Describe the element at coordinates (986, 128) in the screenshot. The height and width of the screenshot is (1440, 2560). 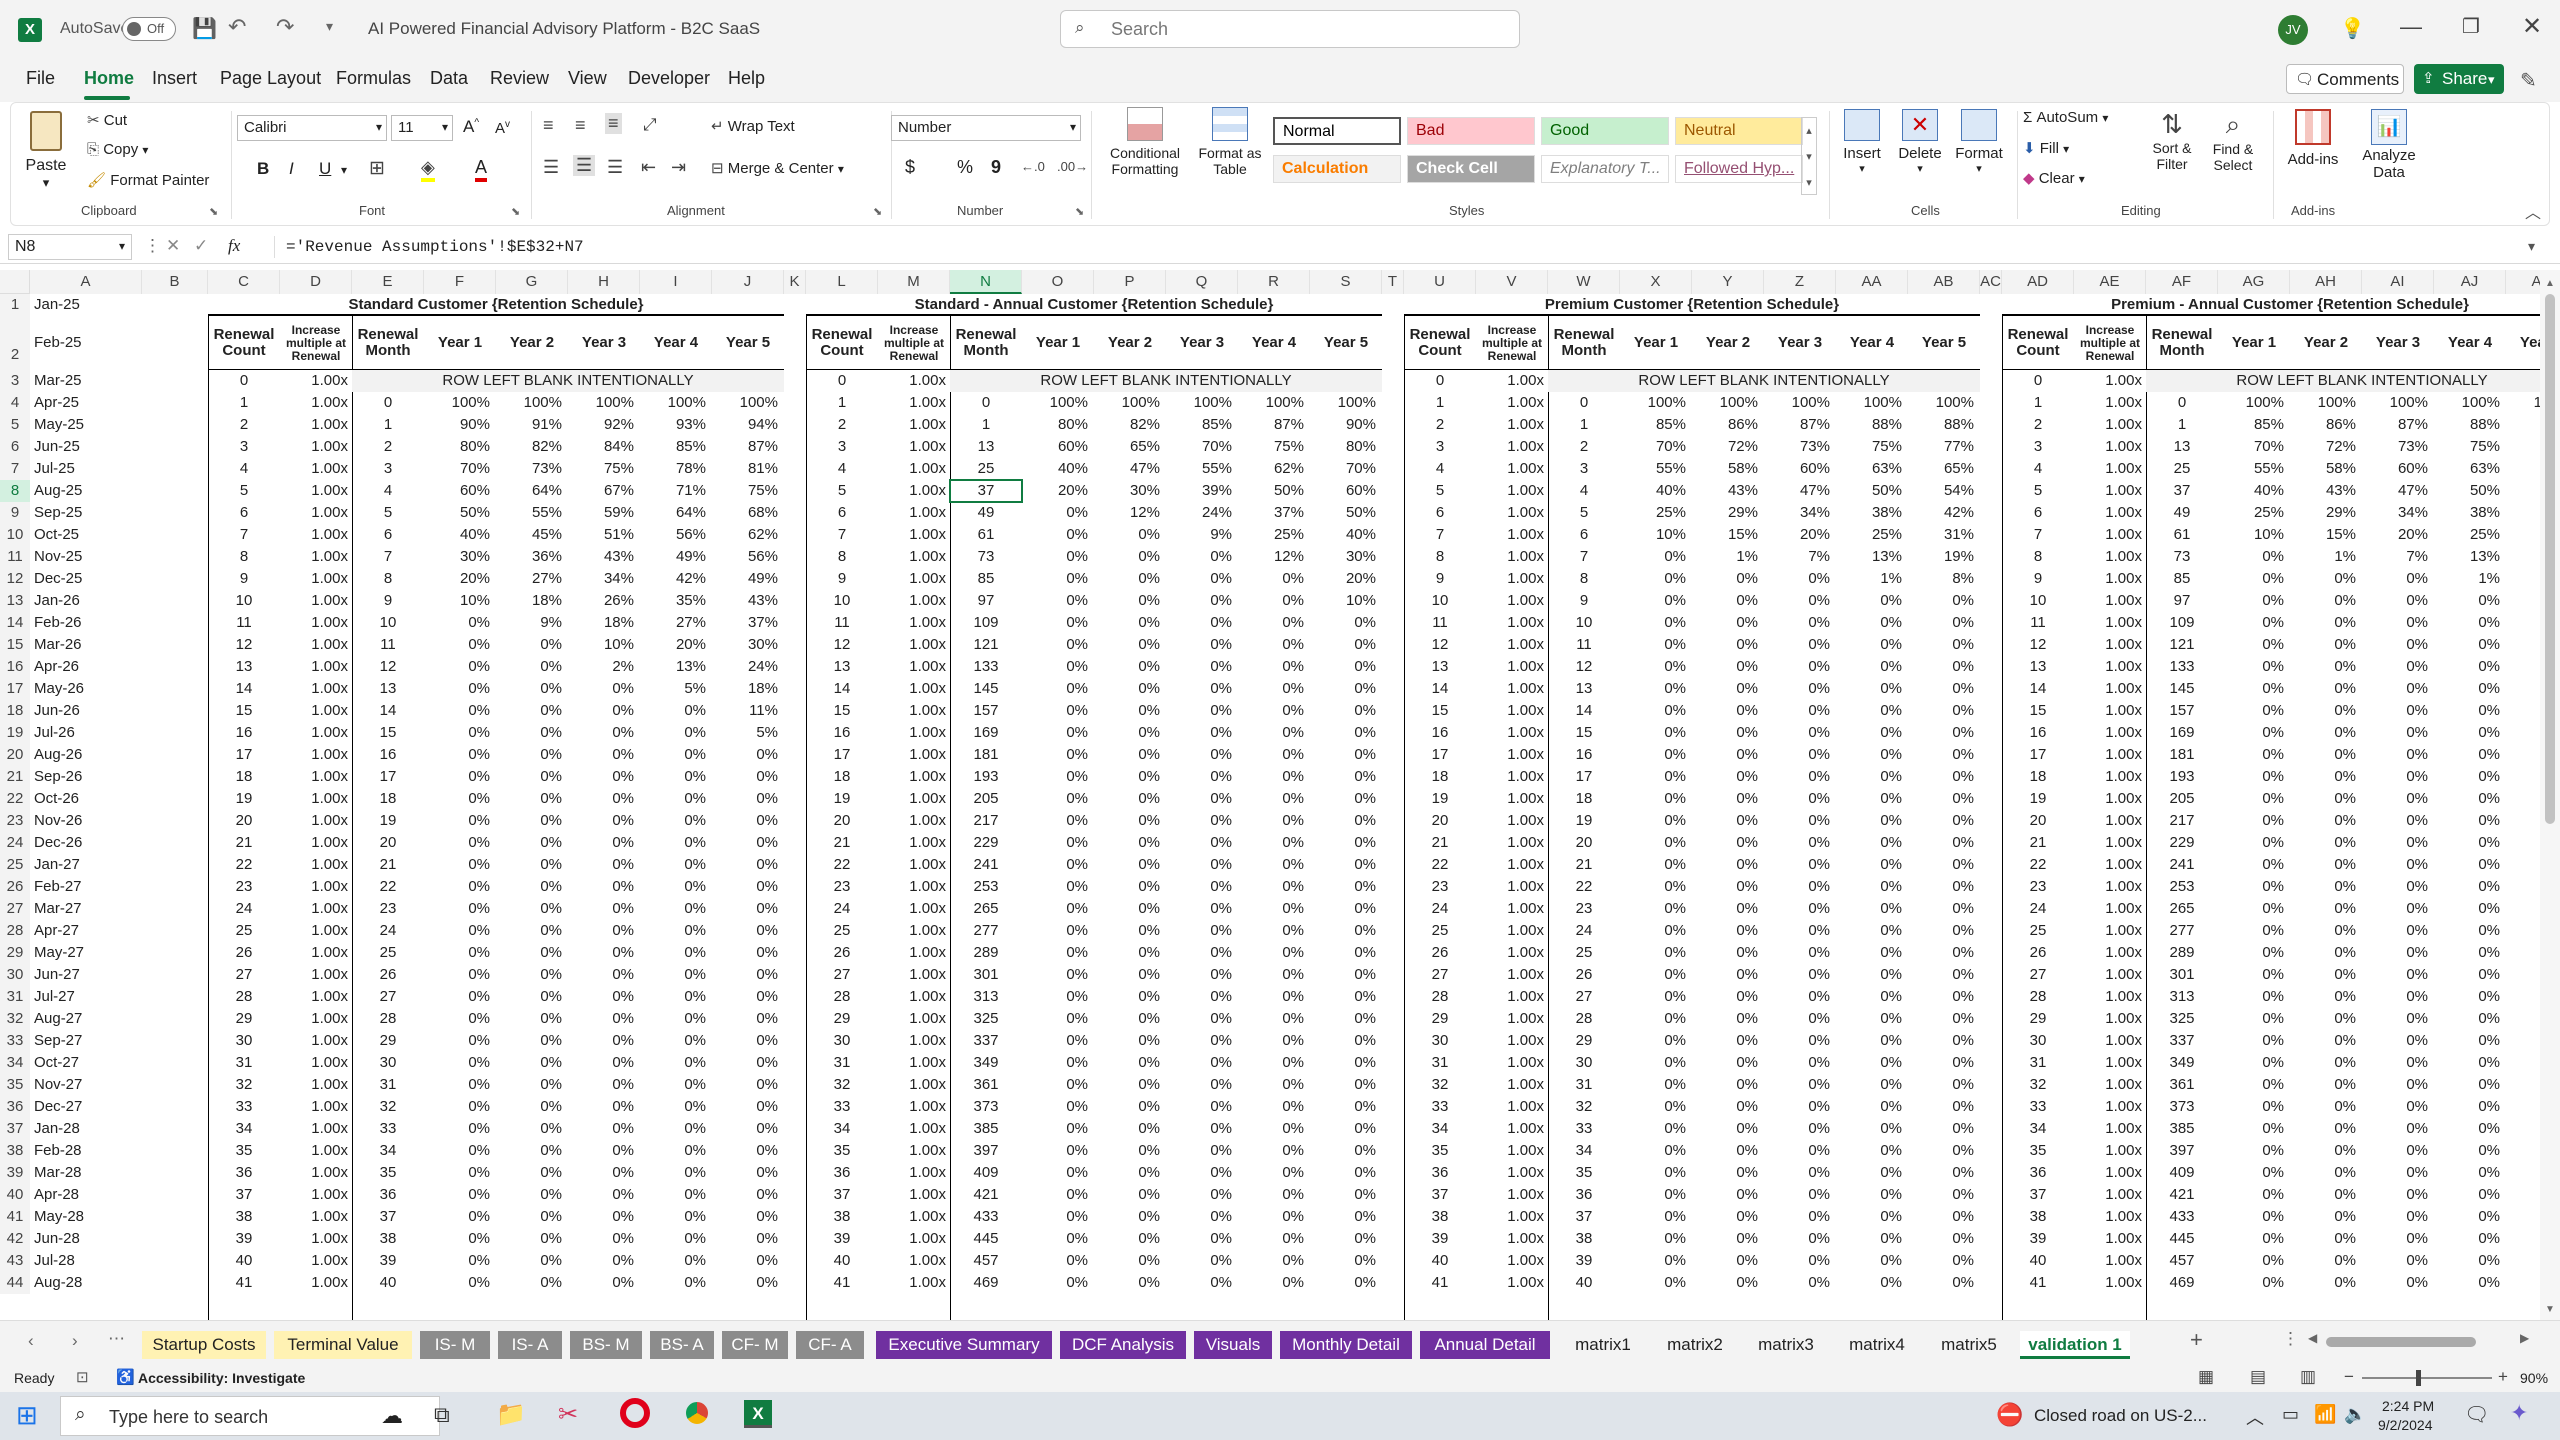
I see `number-format-select: Number ▾` at that location.